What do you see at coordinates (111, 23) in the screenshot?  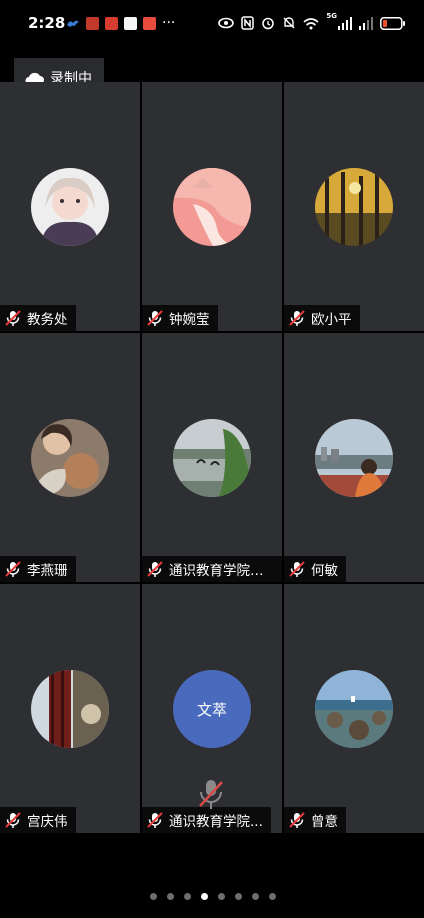 I see `news-app-icon` at bounding box center [111, 23].